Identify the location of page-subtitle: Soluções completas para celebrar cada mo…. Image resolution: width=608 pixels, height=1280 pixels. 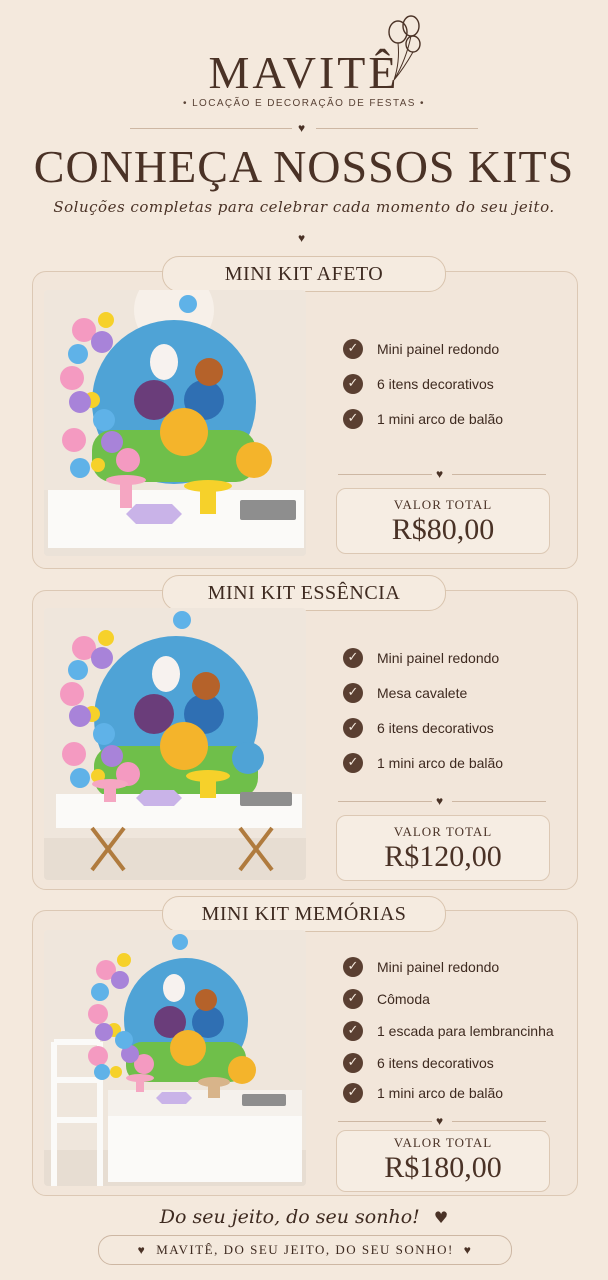
(304, 207).